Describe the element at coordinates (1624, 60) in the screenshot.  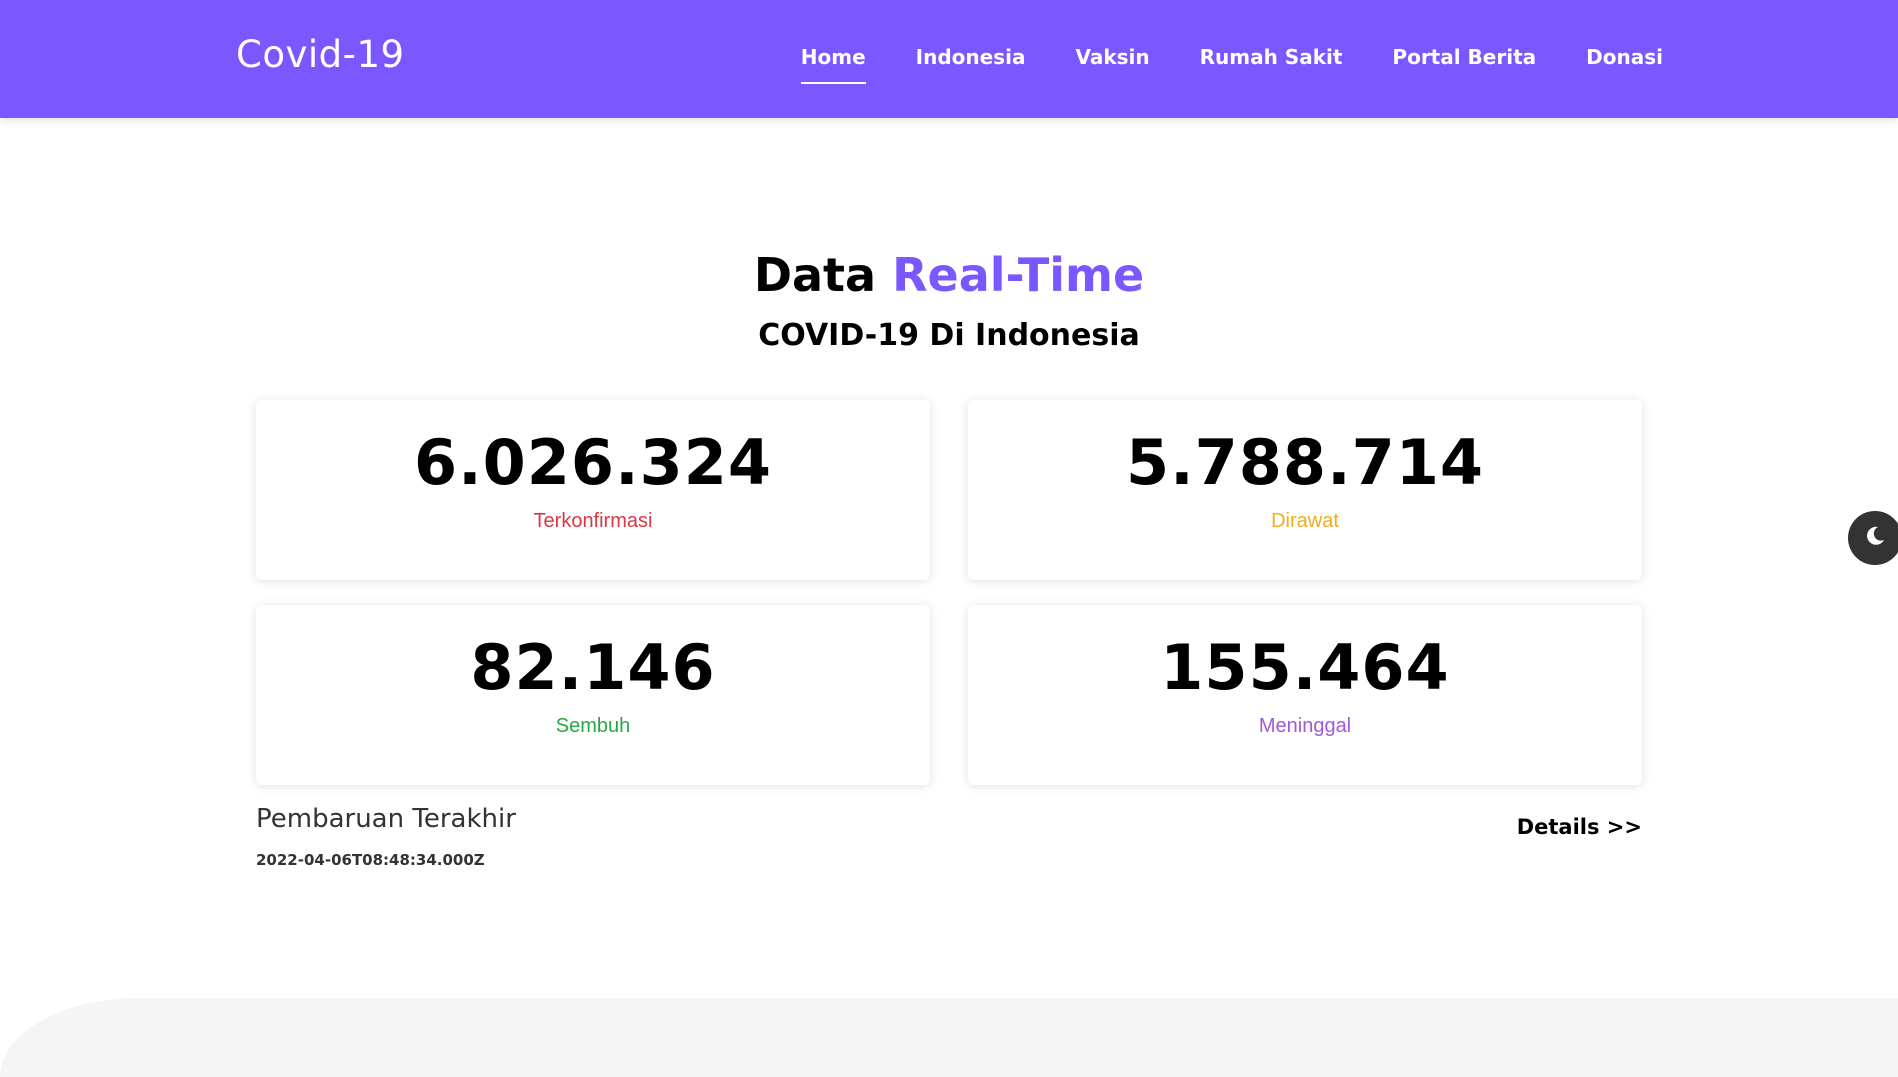
I see `nav-item-donasi: Donasi` at that location.